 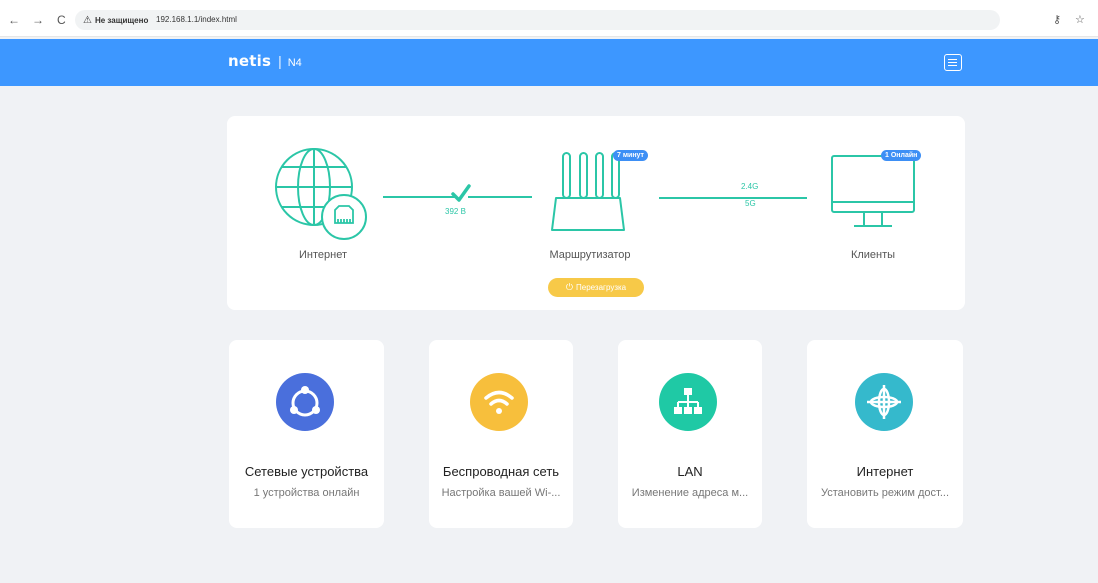 I want to click on reboot-label: Перезагрузка, so click(x=601, y=287).